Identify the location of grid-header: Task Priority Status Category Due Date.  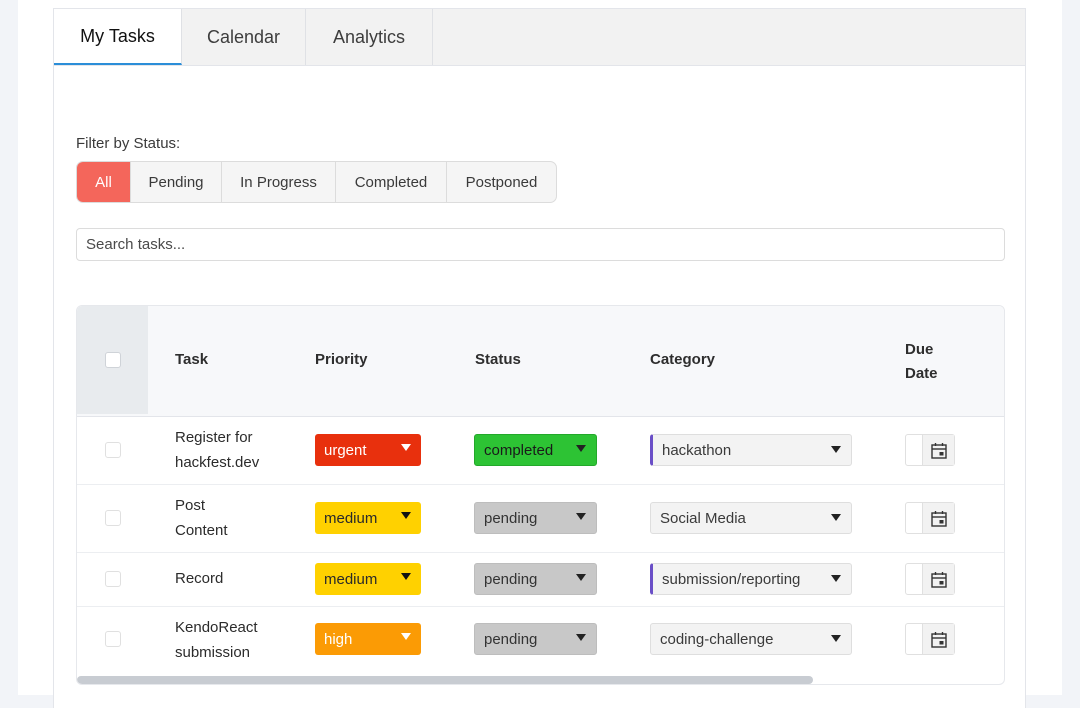
(540, 361).